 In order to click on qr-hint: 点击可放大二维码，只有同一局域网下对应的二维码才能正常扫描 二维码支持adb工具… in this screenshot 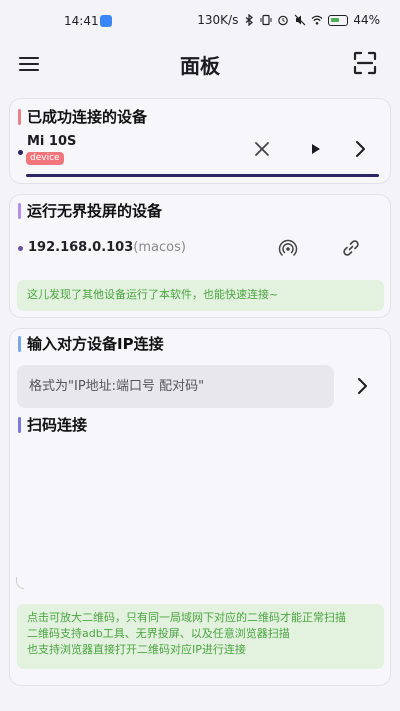, I will do `click(200, 636)`.